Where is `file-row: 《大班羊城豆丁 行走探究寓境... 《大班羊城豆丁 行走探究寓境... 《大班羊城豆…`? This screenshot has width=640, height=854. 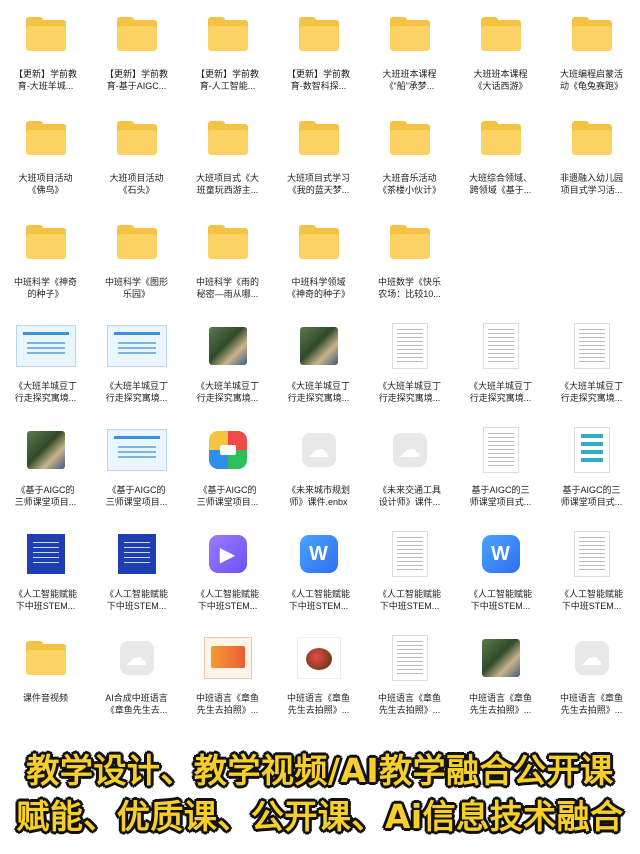 file-row: 《大班羊城豆丁 行走探究寓境... 《大班羊城豆丁 行走探究寓境... 《大班羊城豆… is located at coordinates (320, 372).